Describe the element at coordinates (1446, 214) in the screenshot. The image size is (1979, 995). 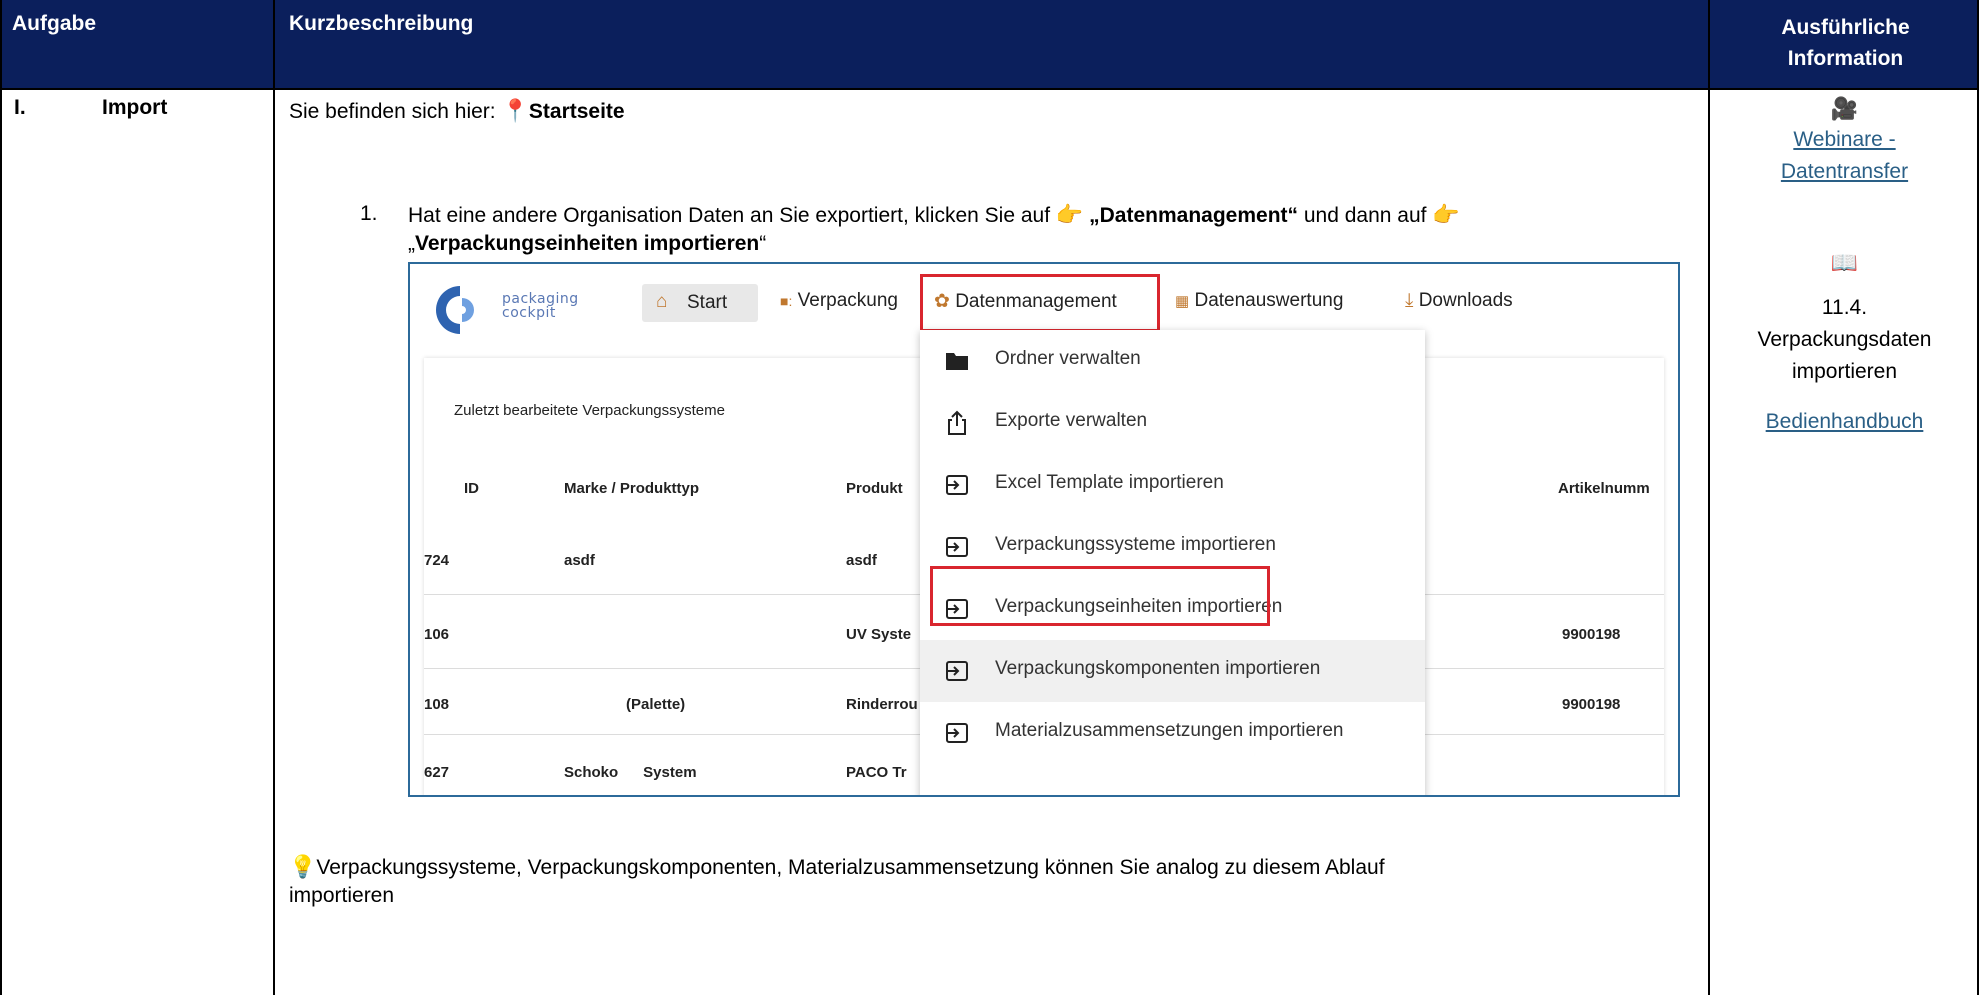
I see `pointing-hand-icon-2: 👉` at that location.